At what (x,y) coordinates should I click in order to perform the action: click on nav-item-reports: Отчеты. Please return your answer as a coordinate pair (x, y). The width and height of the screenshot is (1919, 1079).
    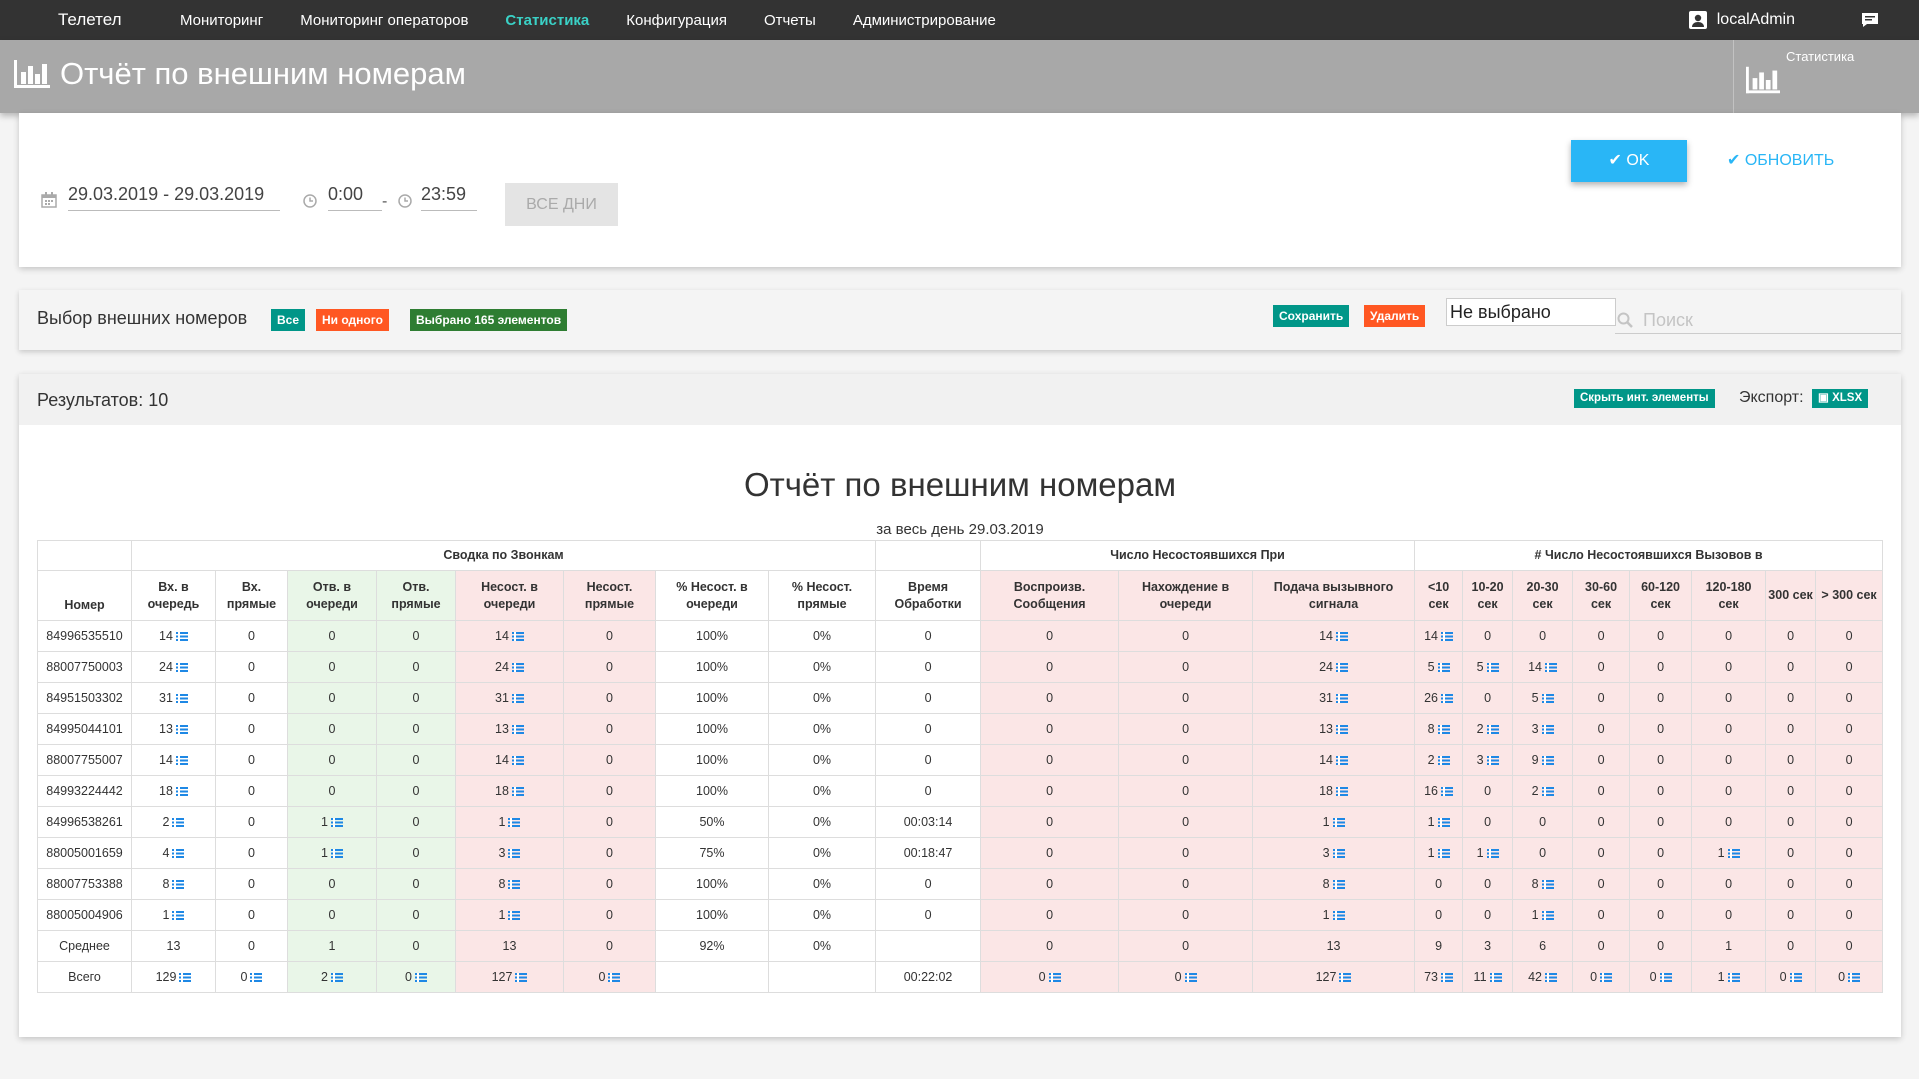
    Looking at the image, I should click on (790, 20).